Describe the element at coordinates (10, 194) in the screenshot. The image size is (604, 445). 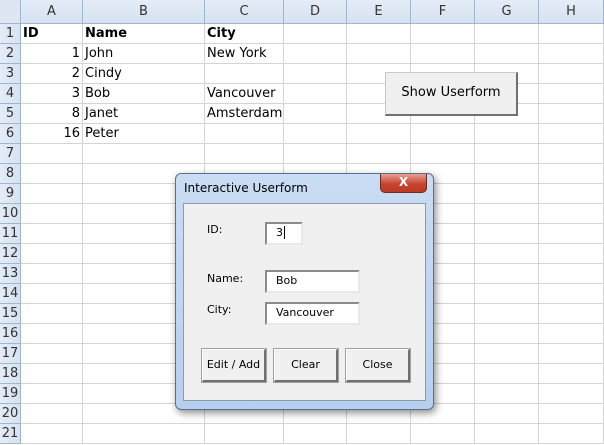
I see `row-header-9: 9` at that location.